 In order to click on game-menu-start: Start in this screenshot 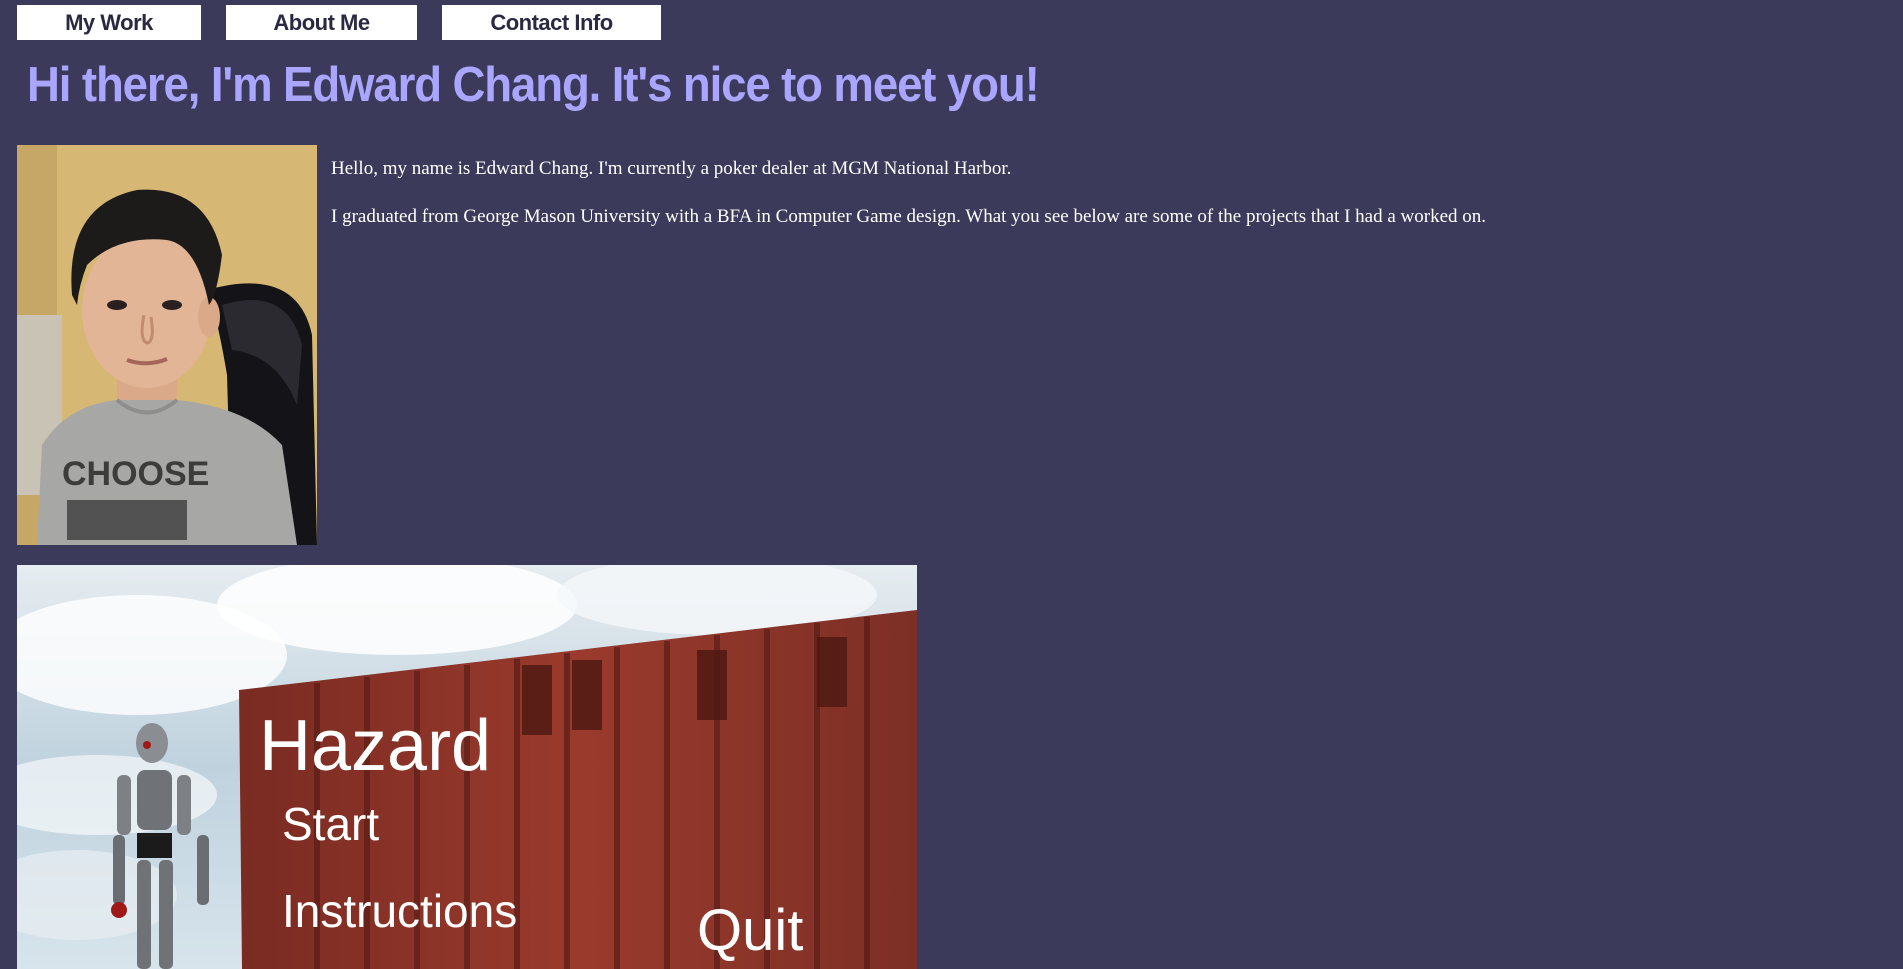, I will do `click(330, 824)`.